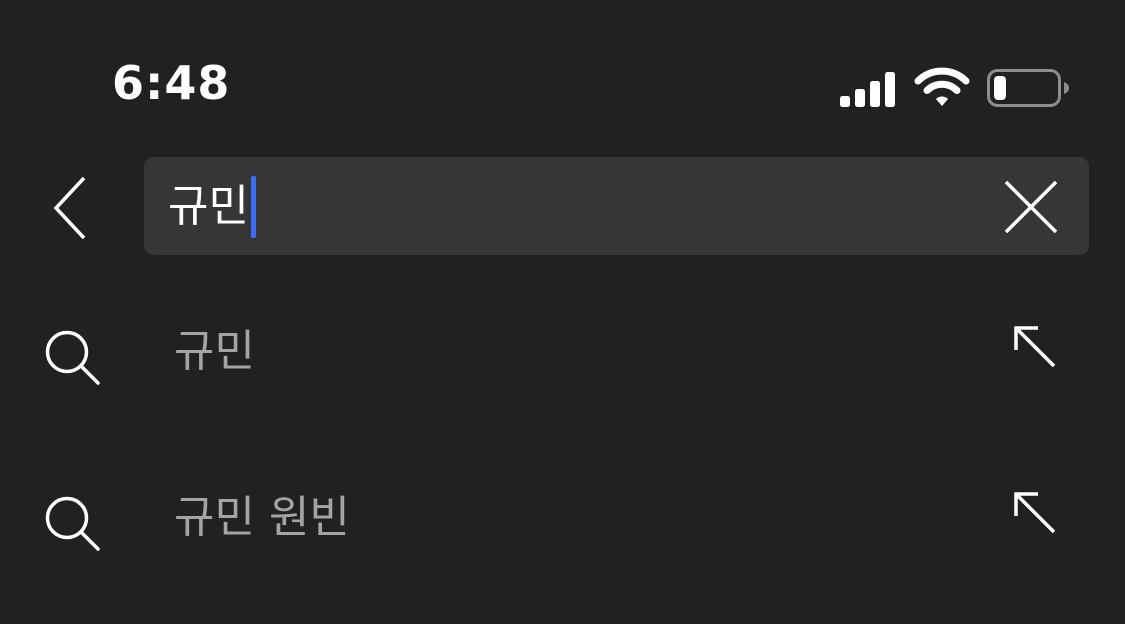 This screenshot has height=624, width=1125. I want to click on search-input: 규민, so click(208, 207).